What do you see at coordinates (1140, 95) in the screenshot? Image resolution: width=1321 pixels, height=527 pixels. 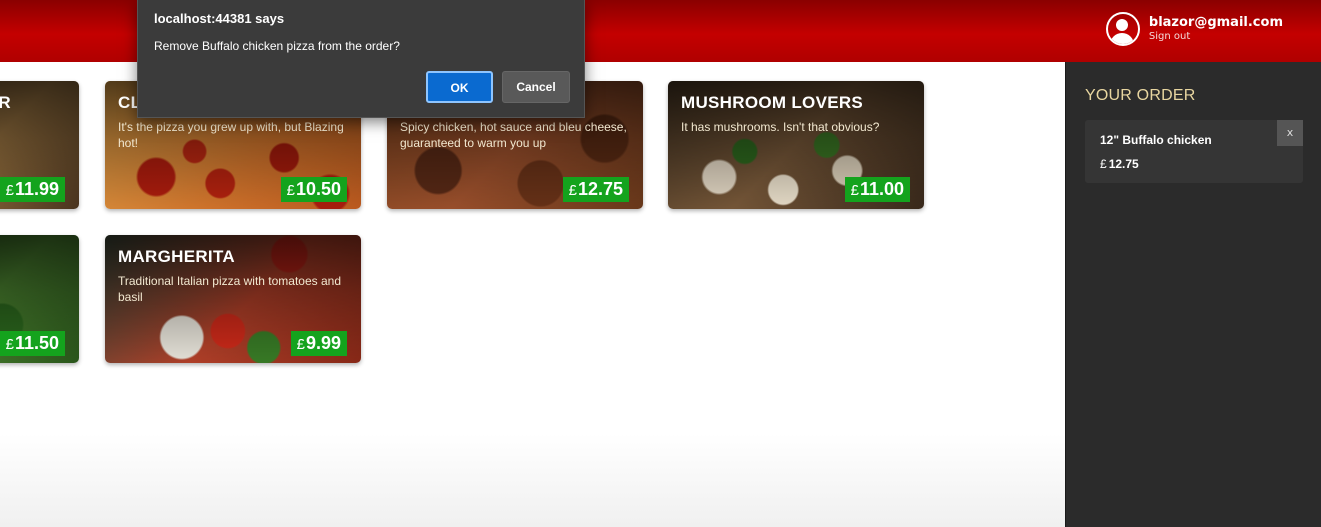 I see `order-heading: YOUR ORDER` at bounding box center [1140, 95].